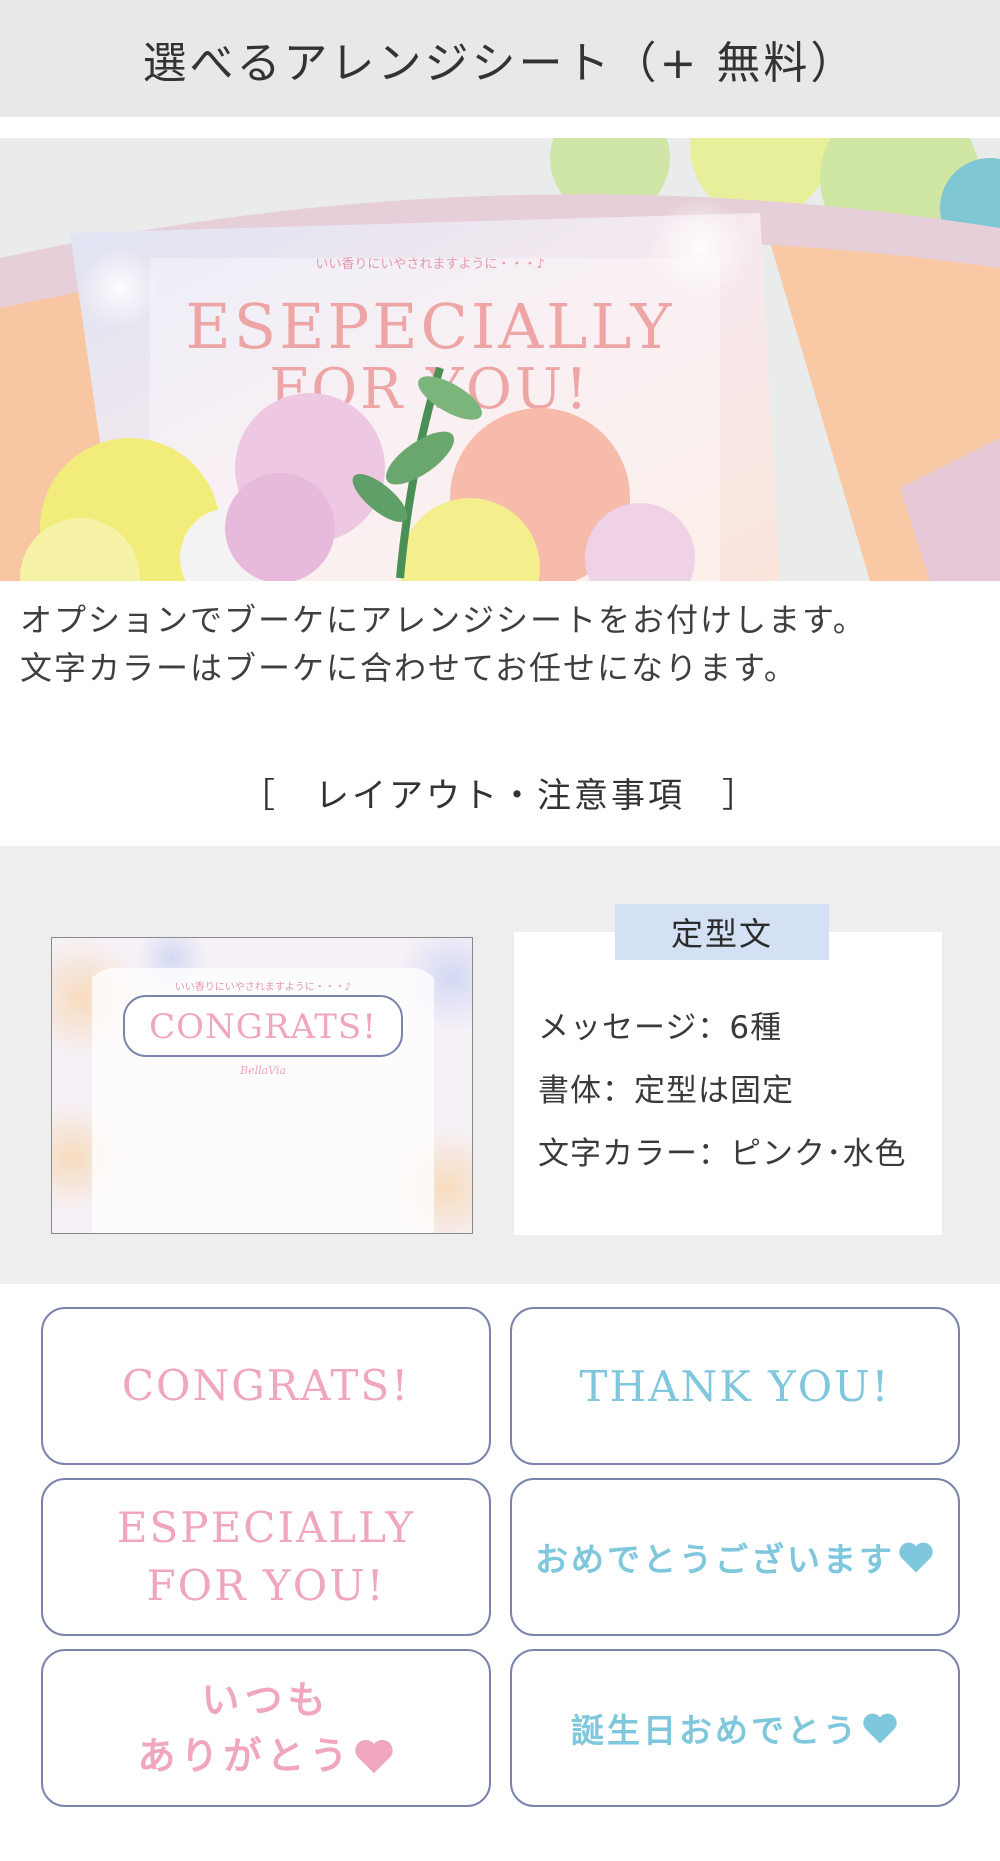 This screenshot has height=1861, width=1000. I want to click on header-title: 選べるアレンジシート（+ 無料）, so click(500, 63).